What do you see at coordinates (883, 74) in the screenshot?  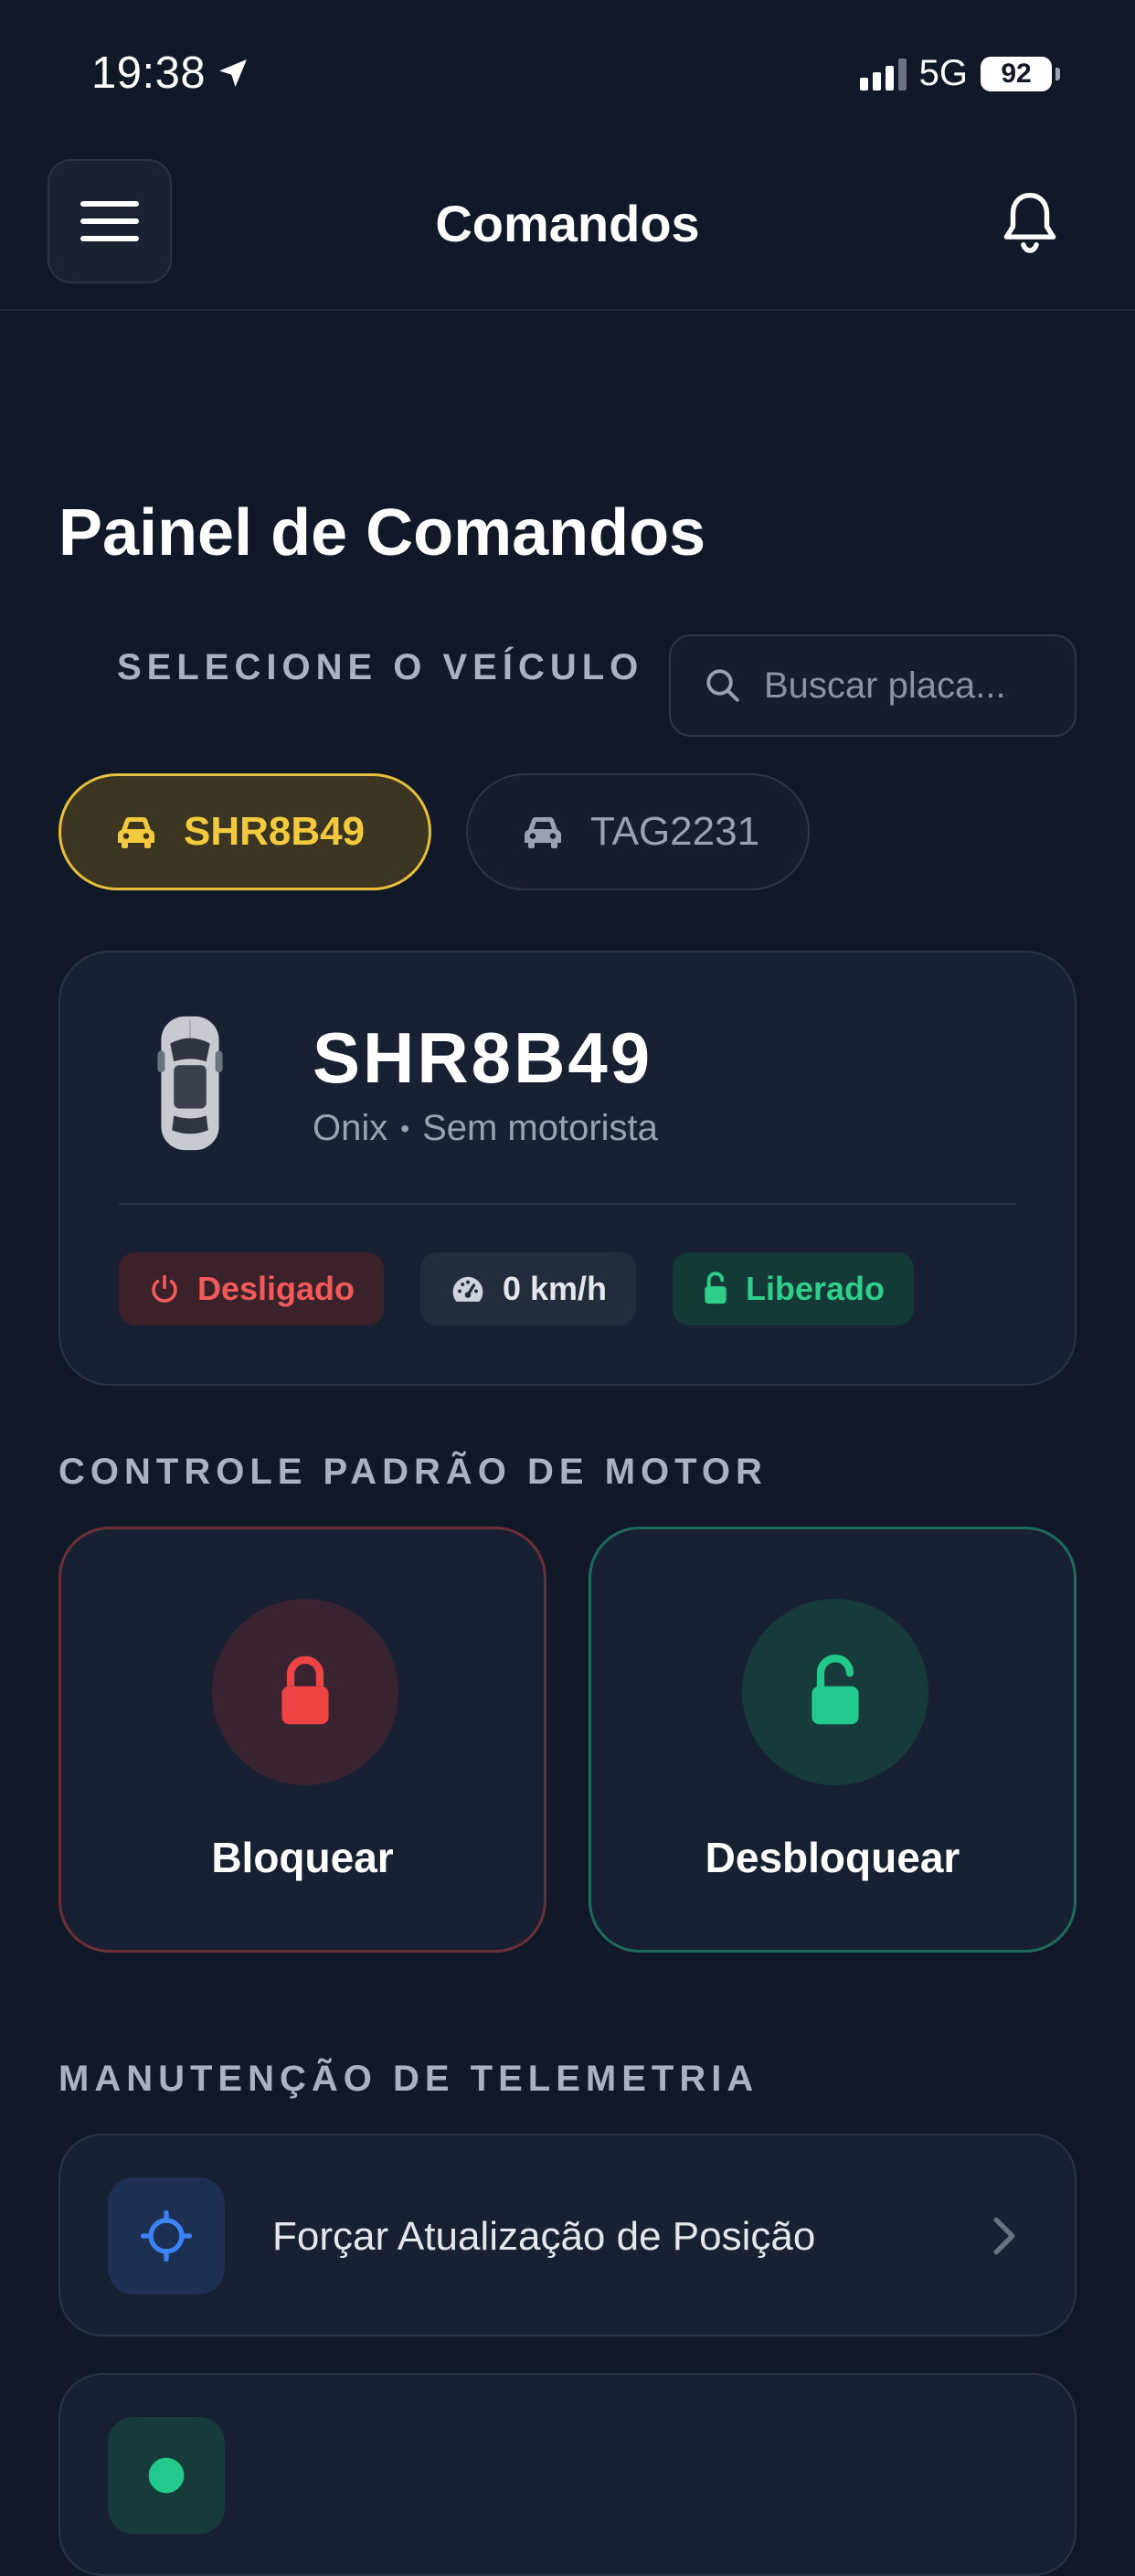 I see `cellular-signal-icon` at bounding box center [883, 74].